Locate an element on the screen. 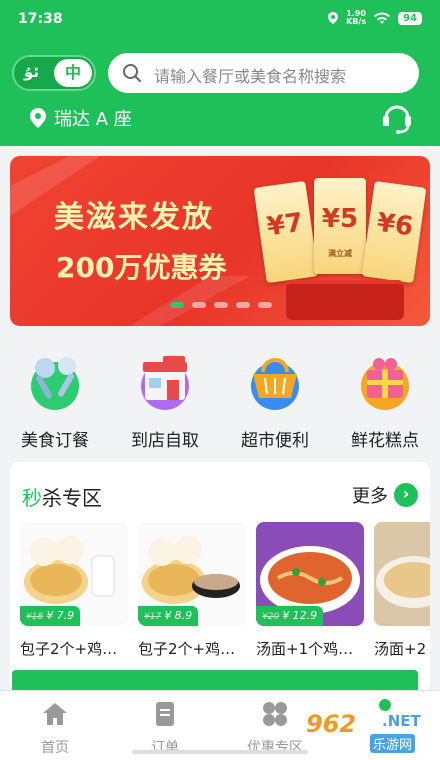  category-pickup: 到店自取 is located at coordinates (165, 395).